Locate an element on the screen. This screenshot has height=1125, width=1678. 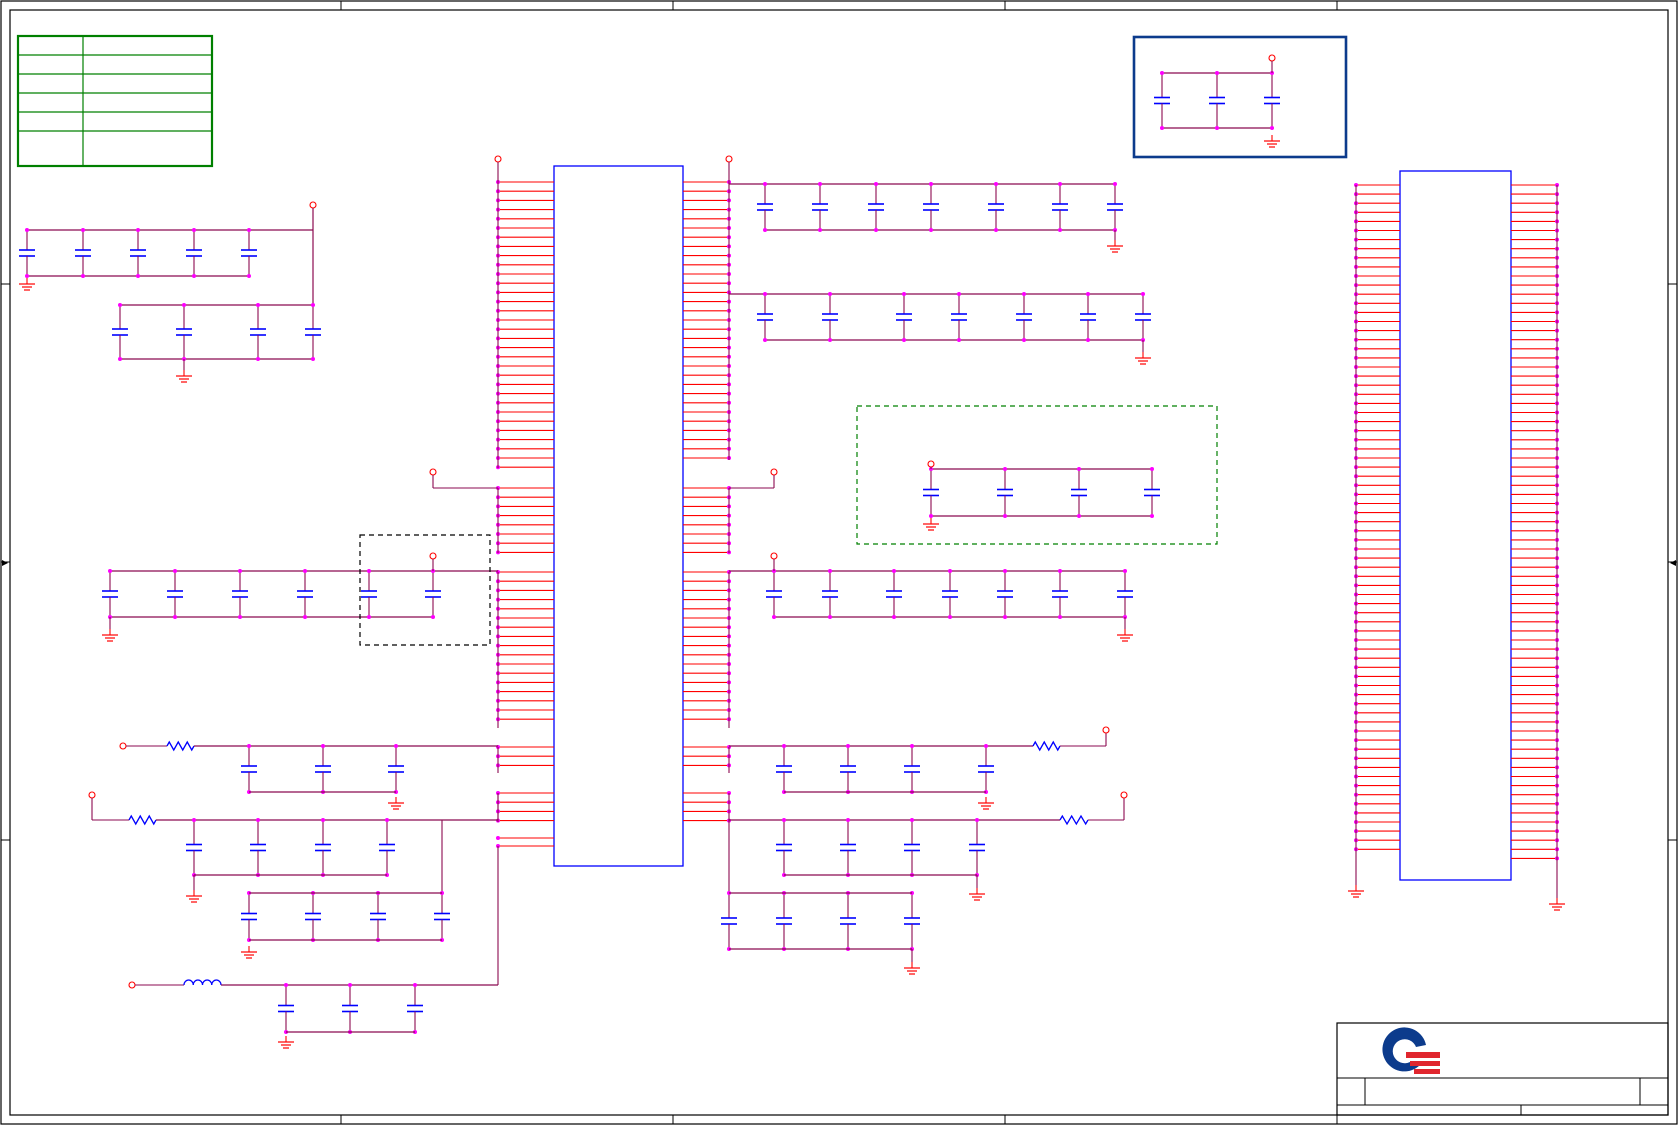
ic-main-symbol is located at coordinates (603, 511).